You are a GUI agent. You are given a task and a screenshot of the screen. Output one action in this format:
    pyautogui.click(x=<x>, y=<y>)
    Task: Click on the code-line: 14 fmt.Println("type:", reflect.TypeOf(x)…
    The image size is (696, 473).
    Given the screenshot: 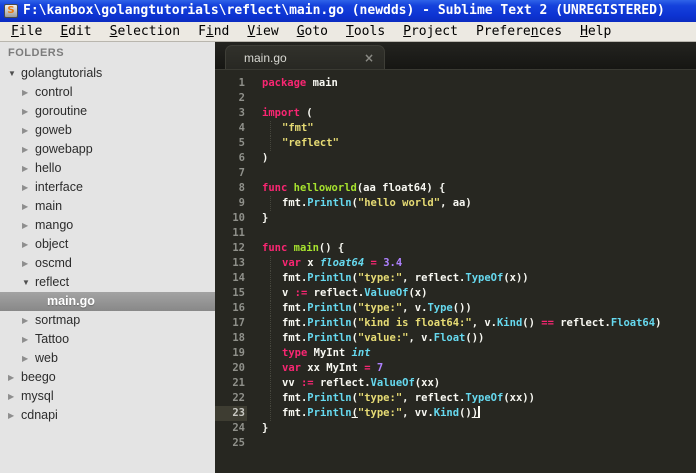 What is the action you would take?
    pyautogui.click(x=455, y=278)
    